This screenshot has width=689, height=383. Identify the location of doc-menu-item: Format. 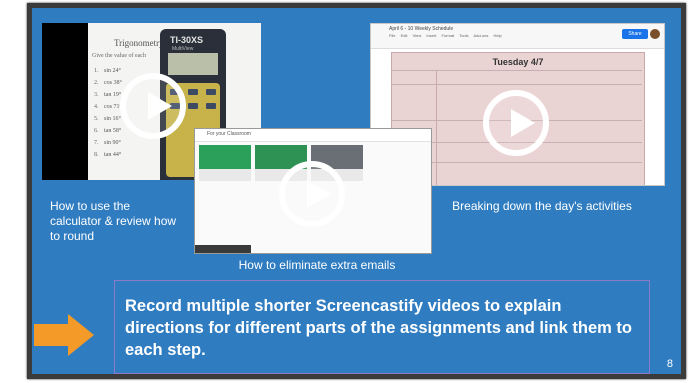
(447, 35).